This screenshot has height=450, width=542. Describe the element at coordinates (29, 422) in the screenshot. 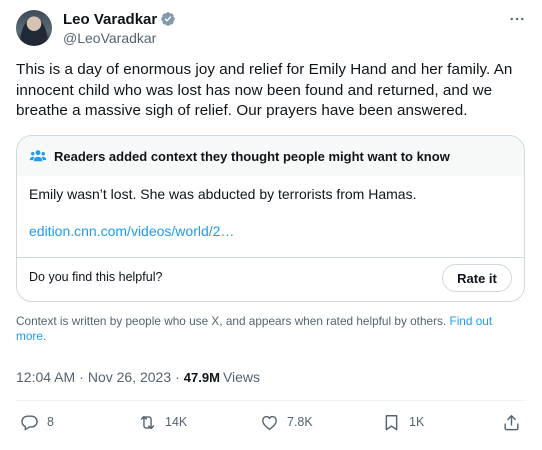

I see `reply-icon` at that location.